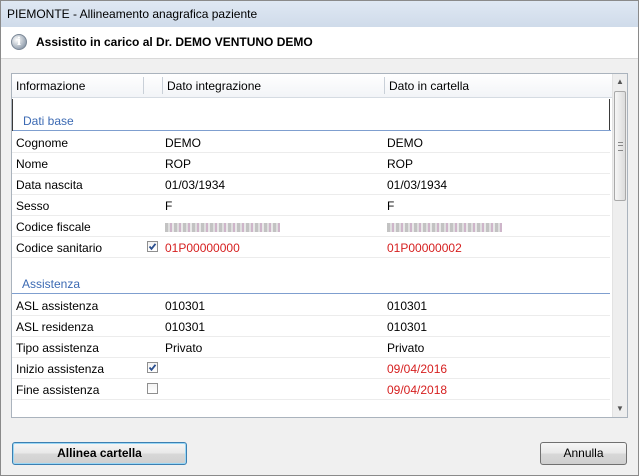  Describe the element at coordinates (406, 348) in the screenshot. I see `dato-cartella-value: Privato` at that location.